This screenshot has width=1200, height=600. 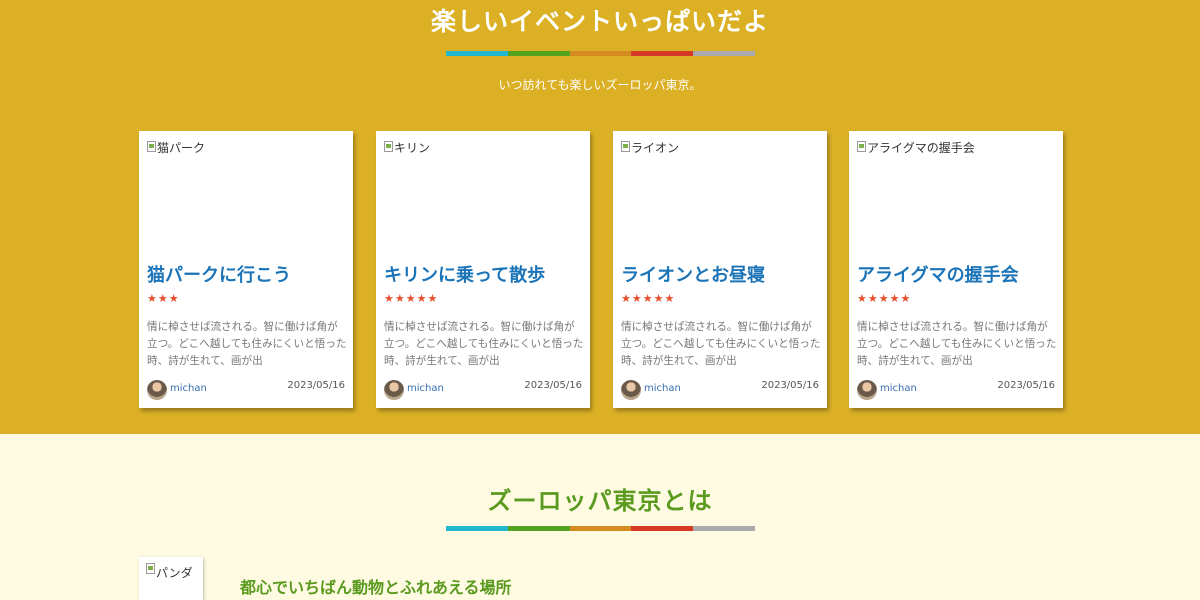 I want to click on events-divider, so click(x=600, y=53).